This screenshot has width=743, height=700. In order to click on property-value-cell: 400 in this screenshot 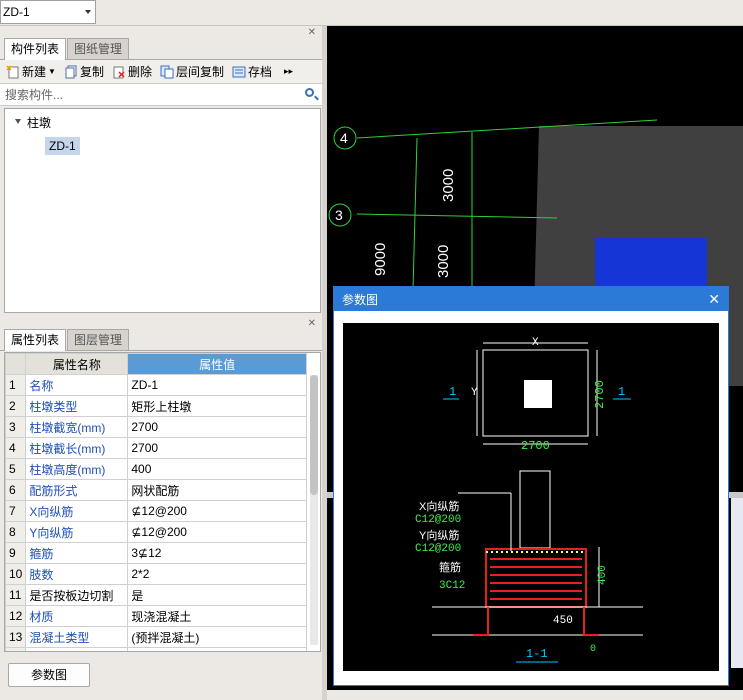, I will do `click(217, 469)`.